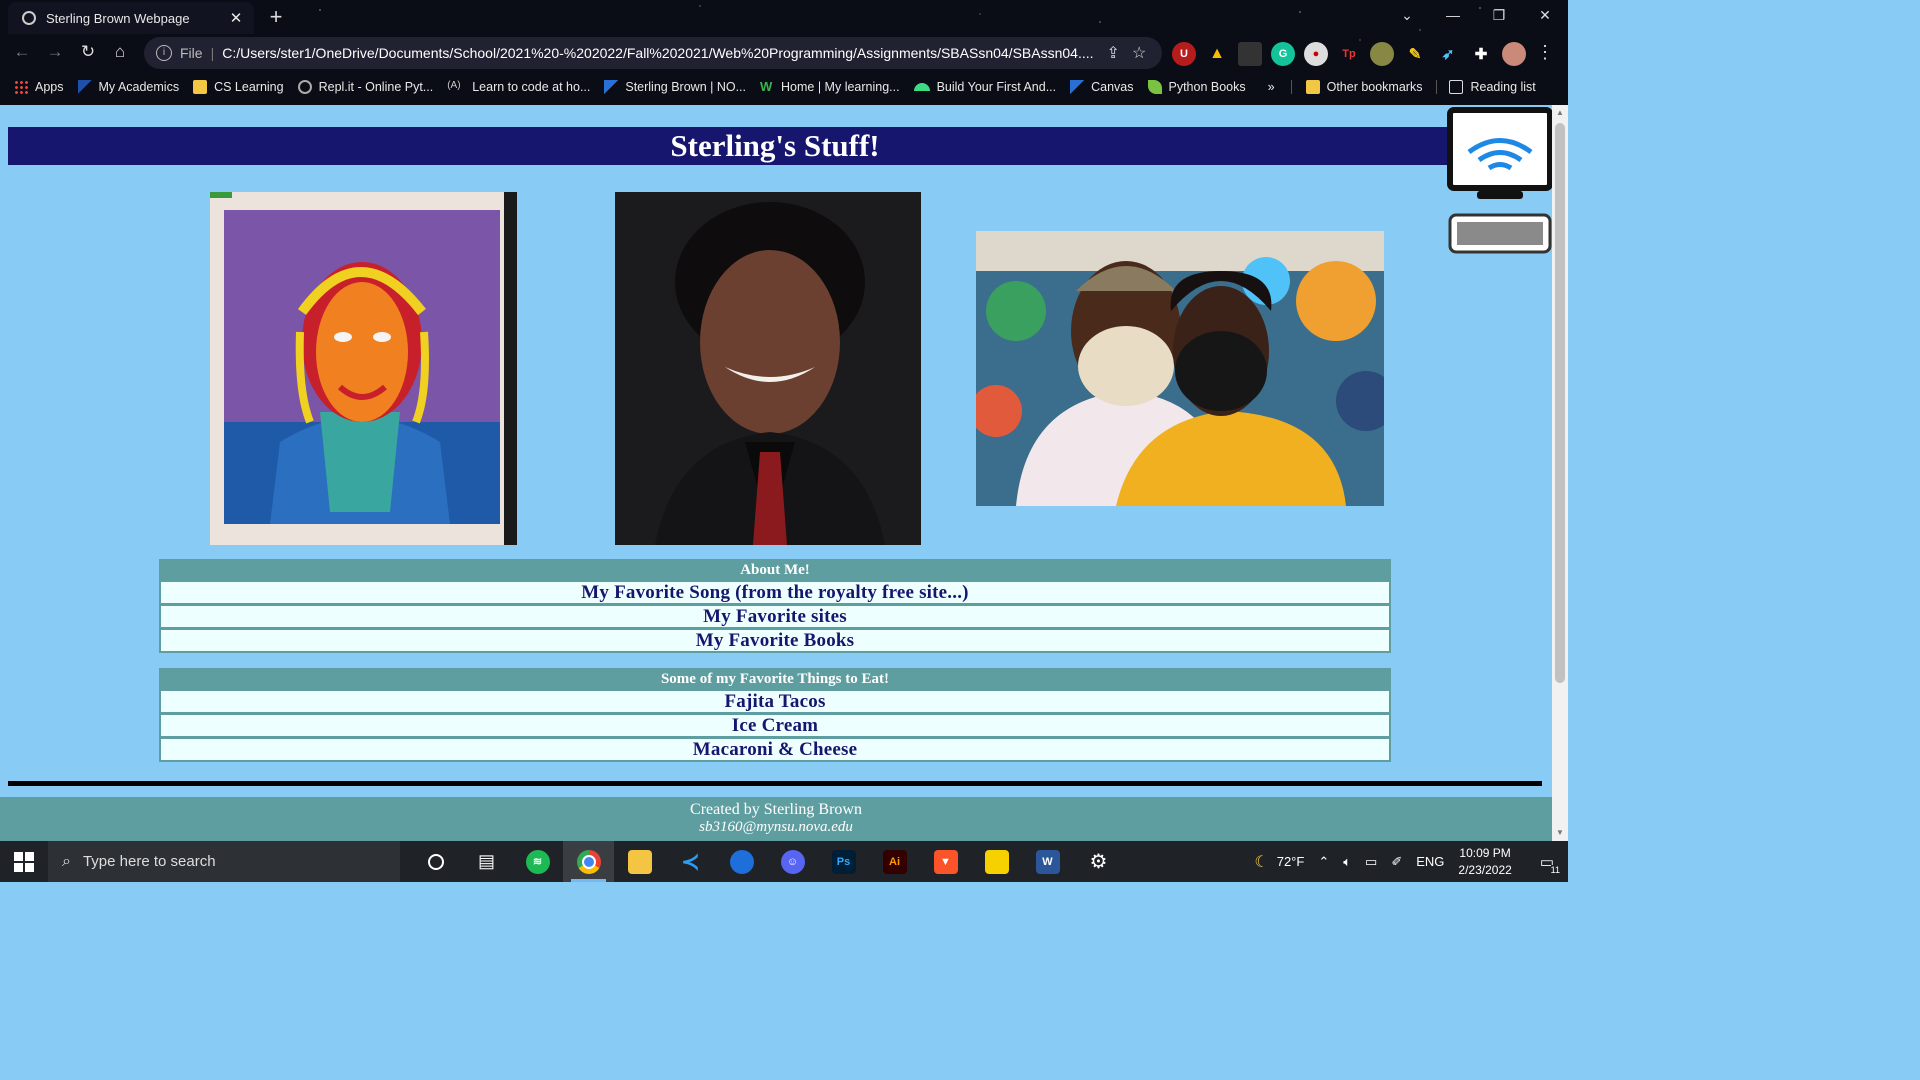 The image size is (1920, 1080). Describe the element at coordinates (1184, 54) in the screenshot. I see `ublock-icon: U` at that location.